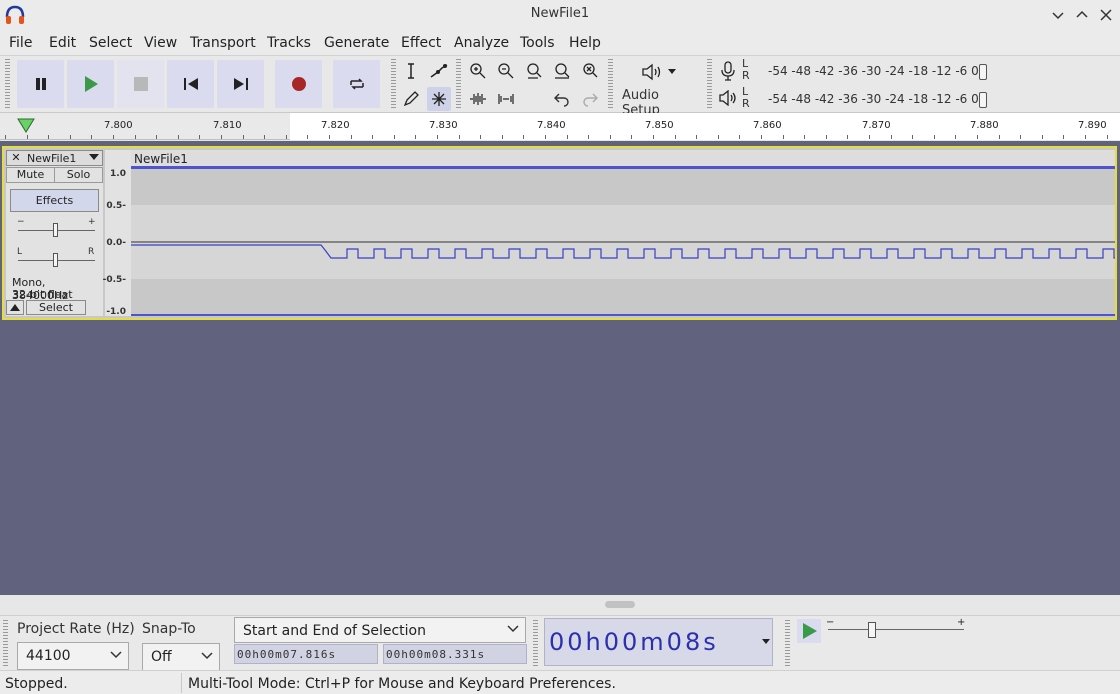  I want to click on play-at-speed-icon, so click(809, 631).